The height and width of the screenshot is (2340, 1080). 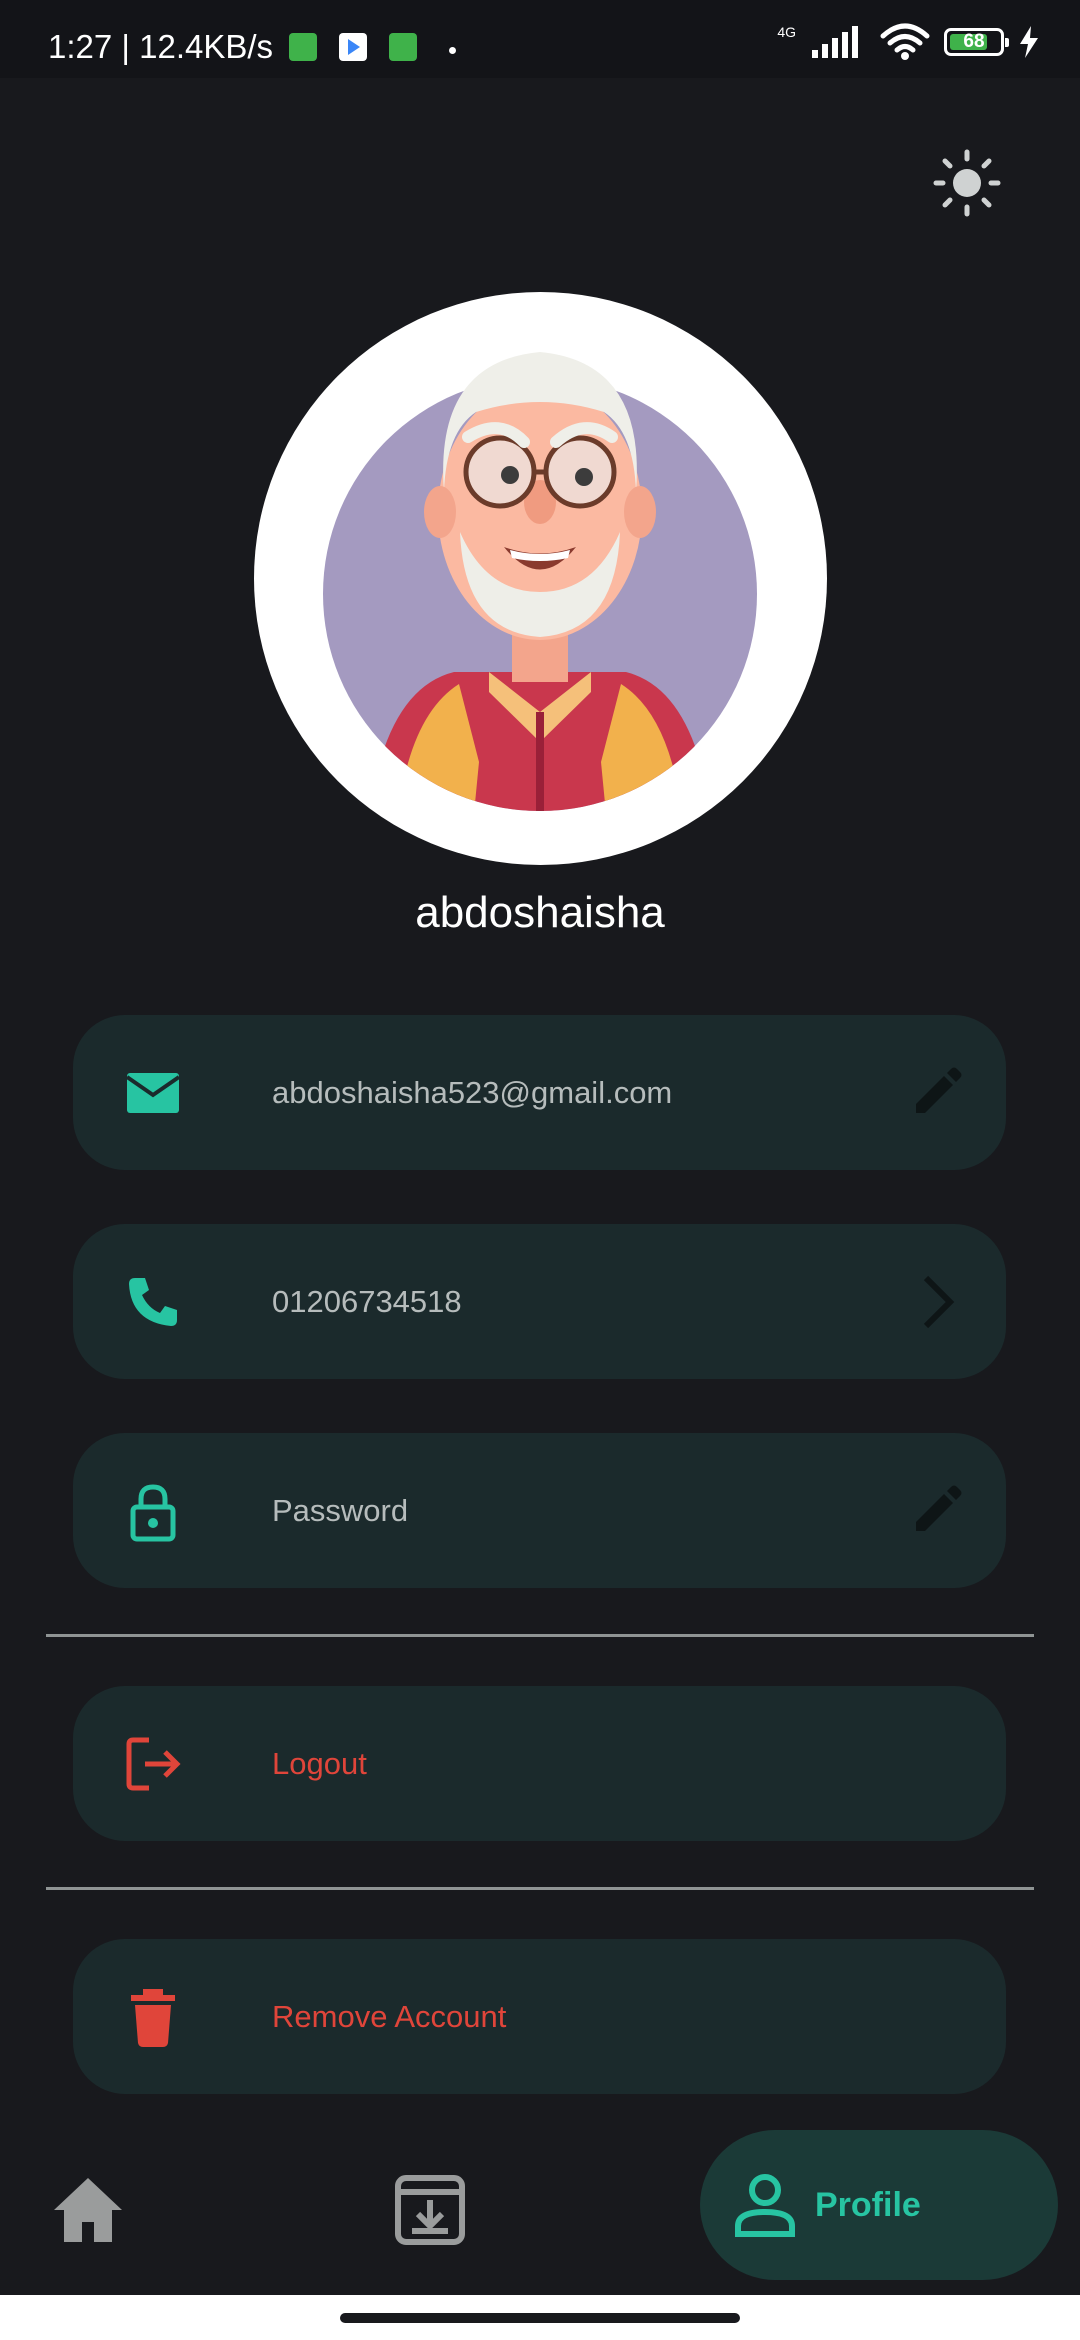 What do you see at coordinates (540, 2207) in the screenshot?
I see `bottom-navigation: Profile` at bounding box center [540, 2207].